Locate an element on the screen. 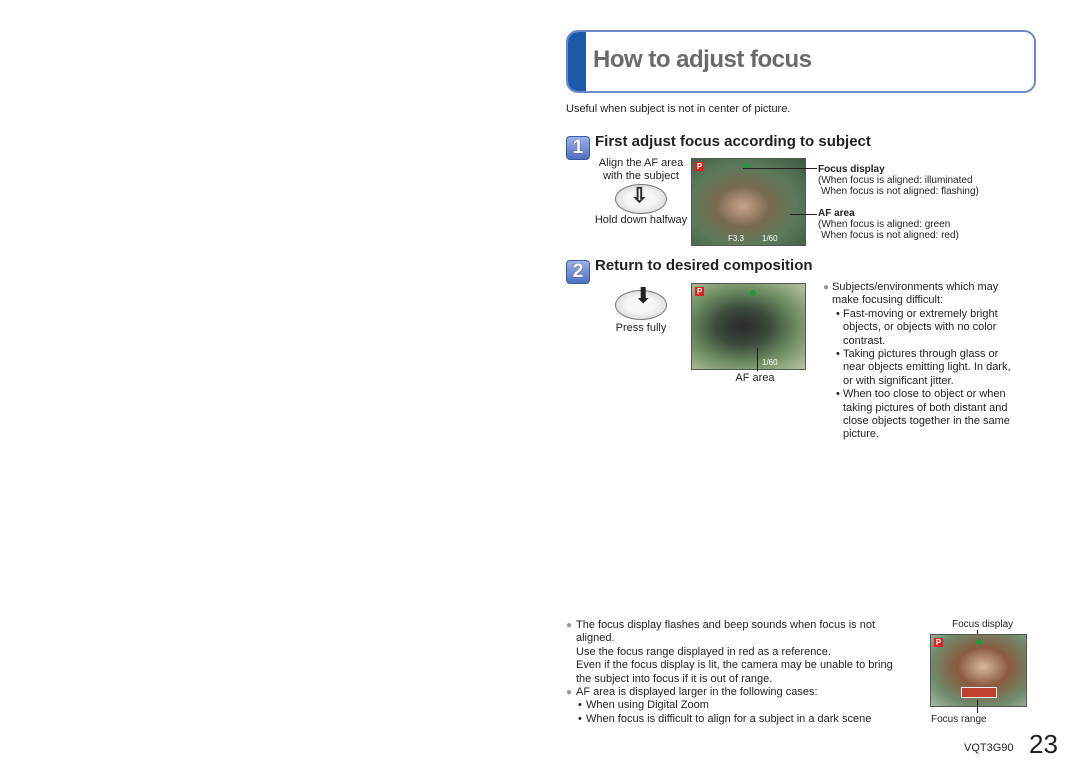  callout-line: (When focus is aligned: illuminated is located at coordinates (895, 180).